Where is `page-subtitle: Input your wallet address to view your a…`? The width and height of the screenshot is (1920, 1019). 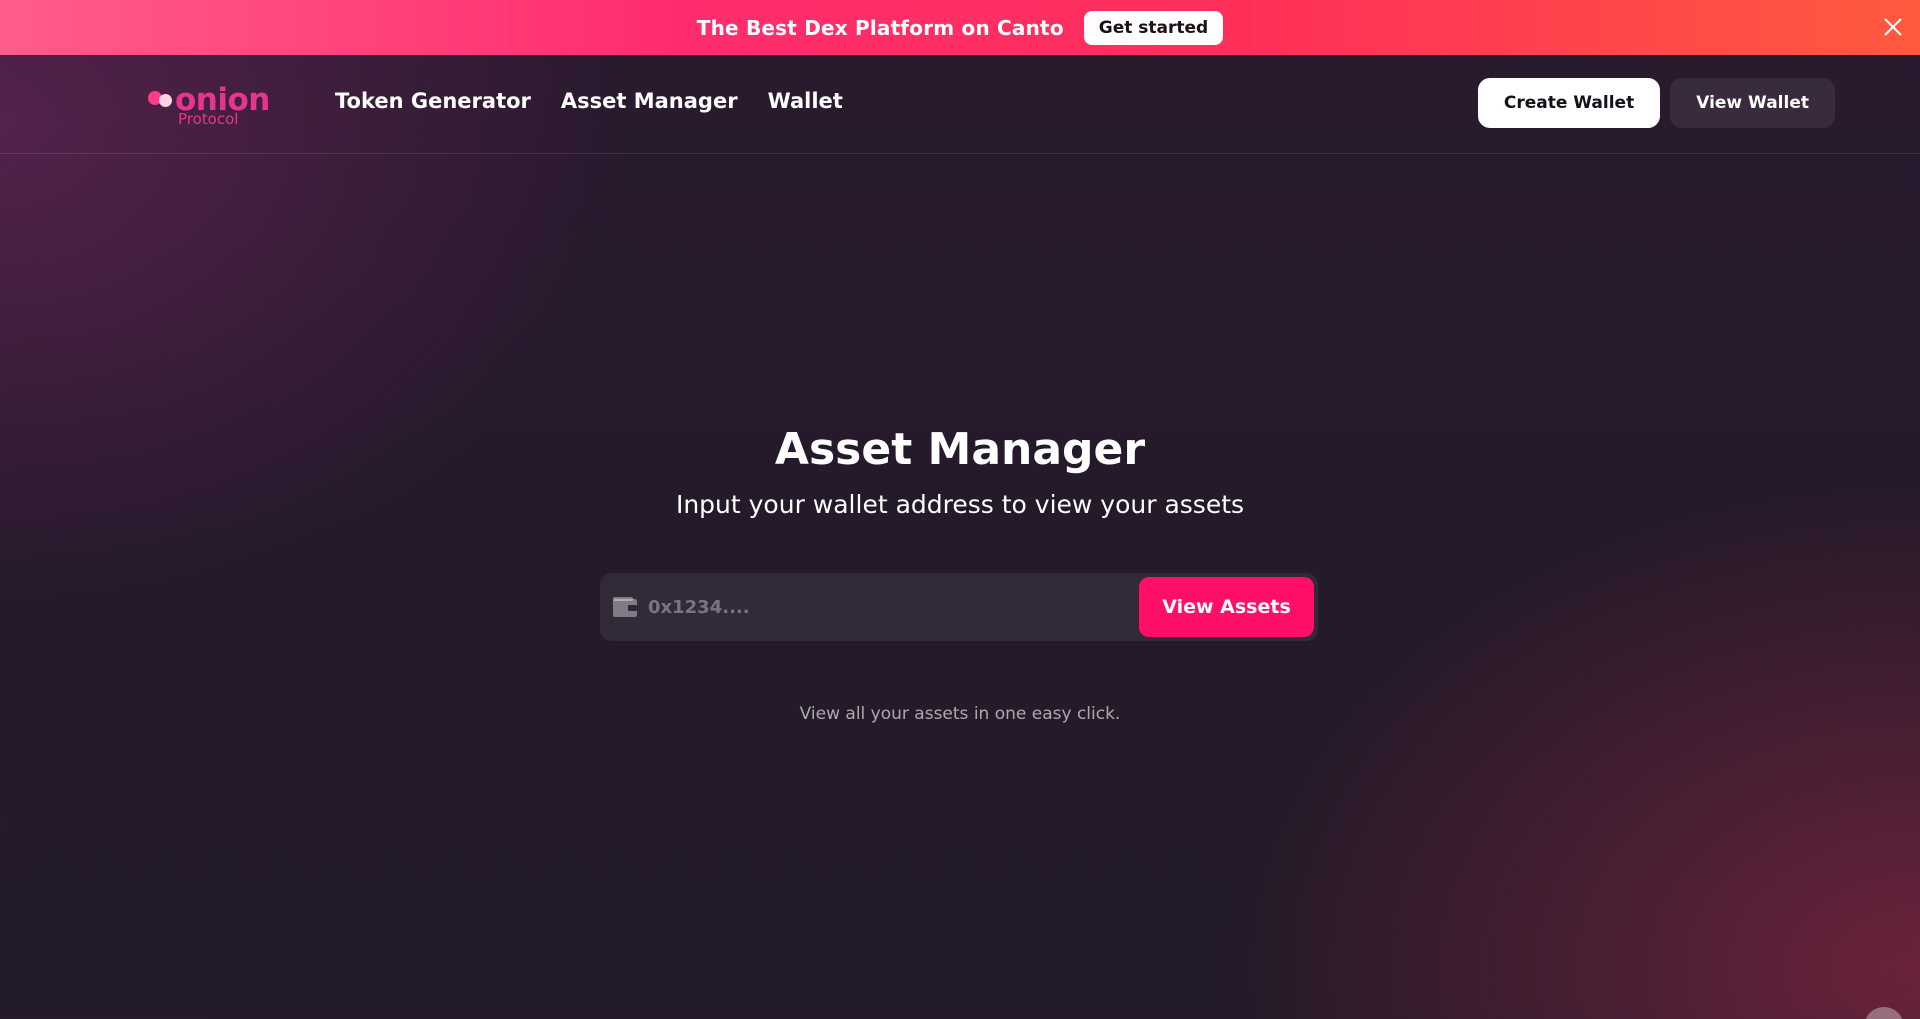 page-subtitle: Input your wallet address to view your a… is located at coordinates (960, 504).